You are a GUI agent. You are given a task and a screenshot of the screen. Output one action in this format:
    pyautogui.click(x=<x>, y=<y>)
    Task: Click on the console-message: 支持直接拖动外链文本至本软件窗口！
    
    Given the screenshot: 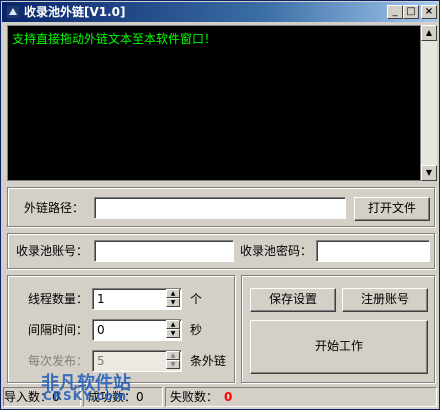 What is the action you would take?
    pyautogui.click(x=114, y=39)
    